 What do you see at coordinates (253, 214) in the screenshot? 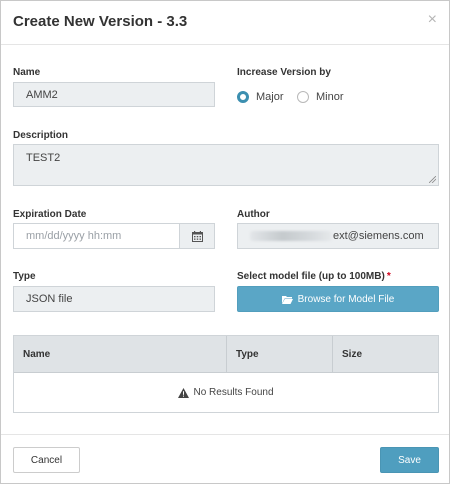
I see `author-label: Author` at bounding box center [253, 214].